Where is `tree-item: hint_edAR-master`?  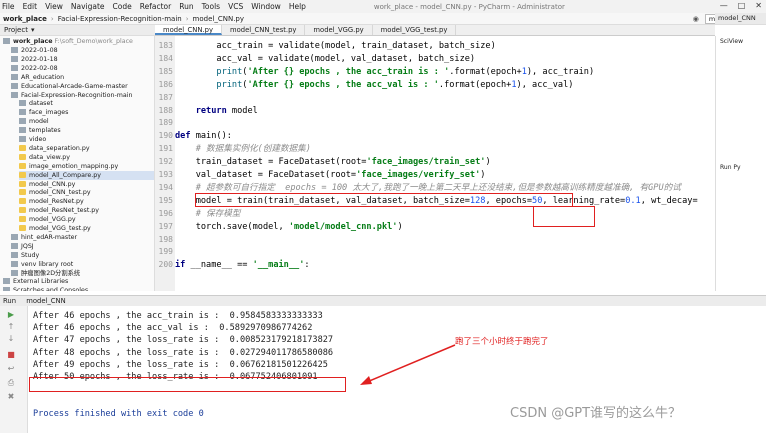
tree-item: hint_edAR-master is located at coordinates (44, 237).